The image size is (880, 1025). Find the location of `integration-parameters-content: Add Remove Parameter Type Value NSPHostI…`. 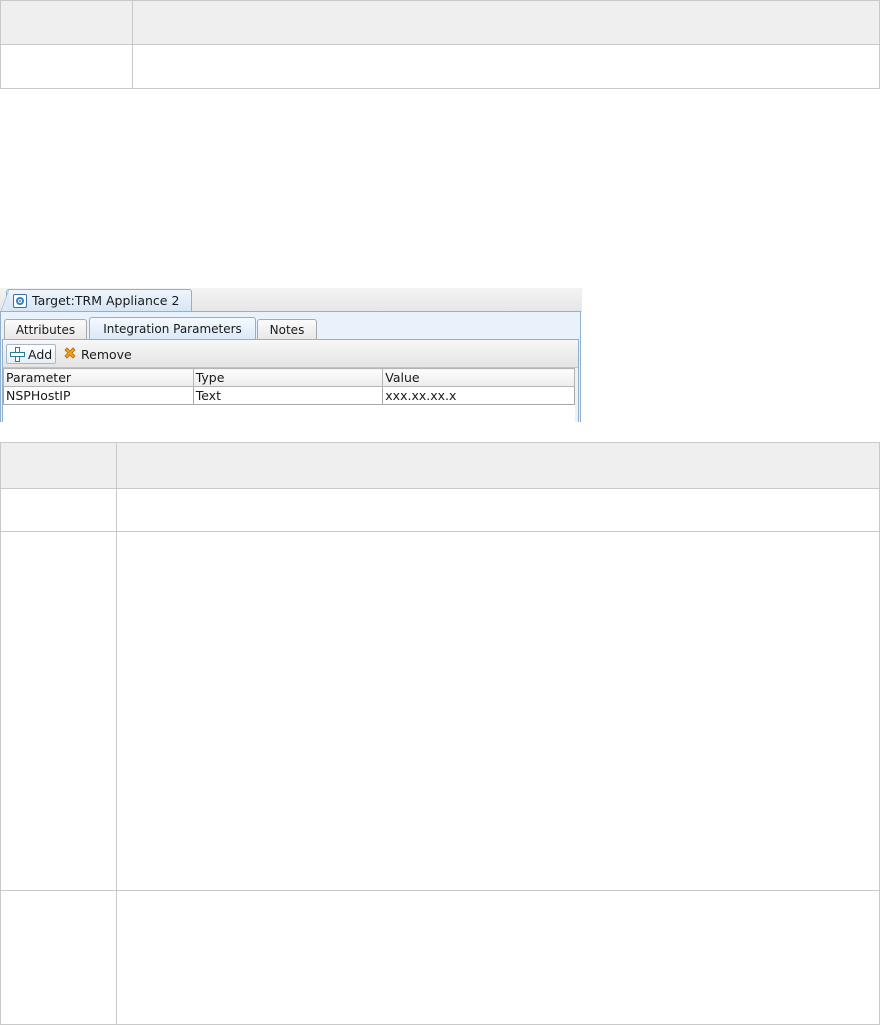

integration-parameters-content: Add Remove Parameter Type Value NSPHostI… is located at coordinates (290, 380).